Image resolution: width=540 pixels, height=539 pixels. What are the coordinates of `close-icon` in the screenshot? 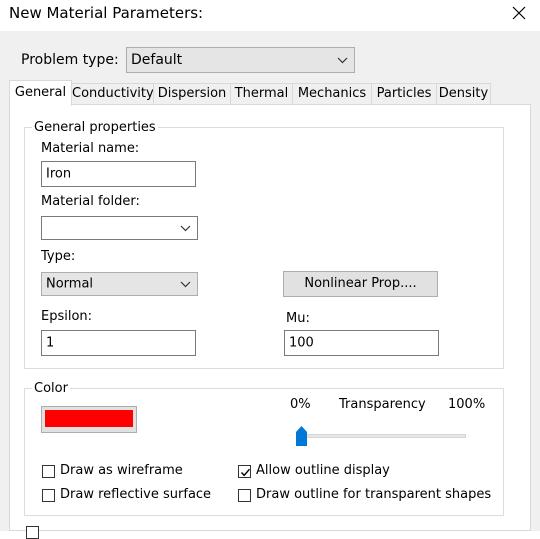 It's located at (519, 13).